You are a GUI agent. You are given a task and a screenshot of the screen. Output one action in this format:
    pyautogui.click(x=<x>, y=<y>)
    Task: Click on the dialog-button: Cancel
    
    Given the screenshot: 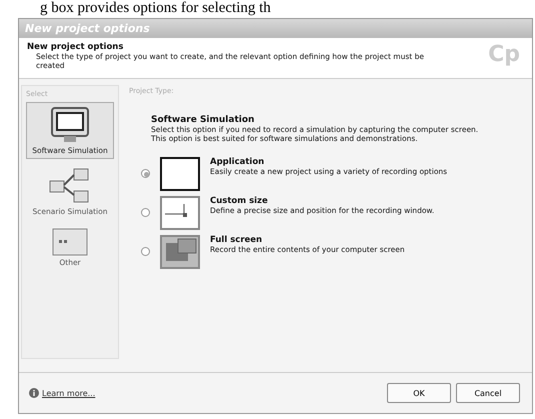 What is the action you would take?
    pyautogui.click(x=488, y=393)
    